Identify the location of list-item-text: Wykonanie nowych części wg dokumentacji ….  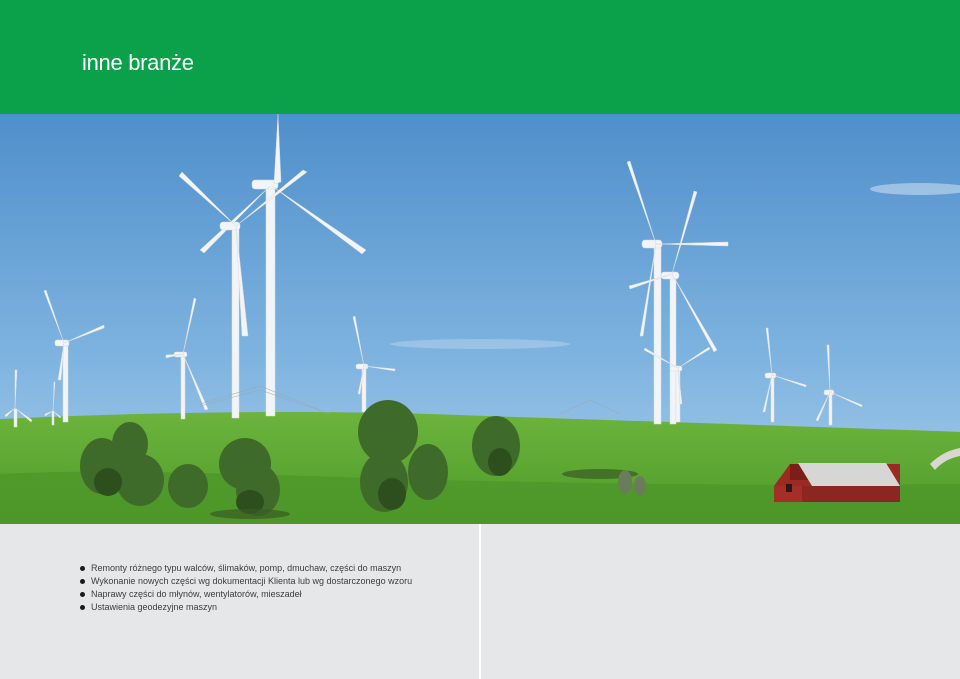
(252, 581).